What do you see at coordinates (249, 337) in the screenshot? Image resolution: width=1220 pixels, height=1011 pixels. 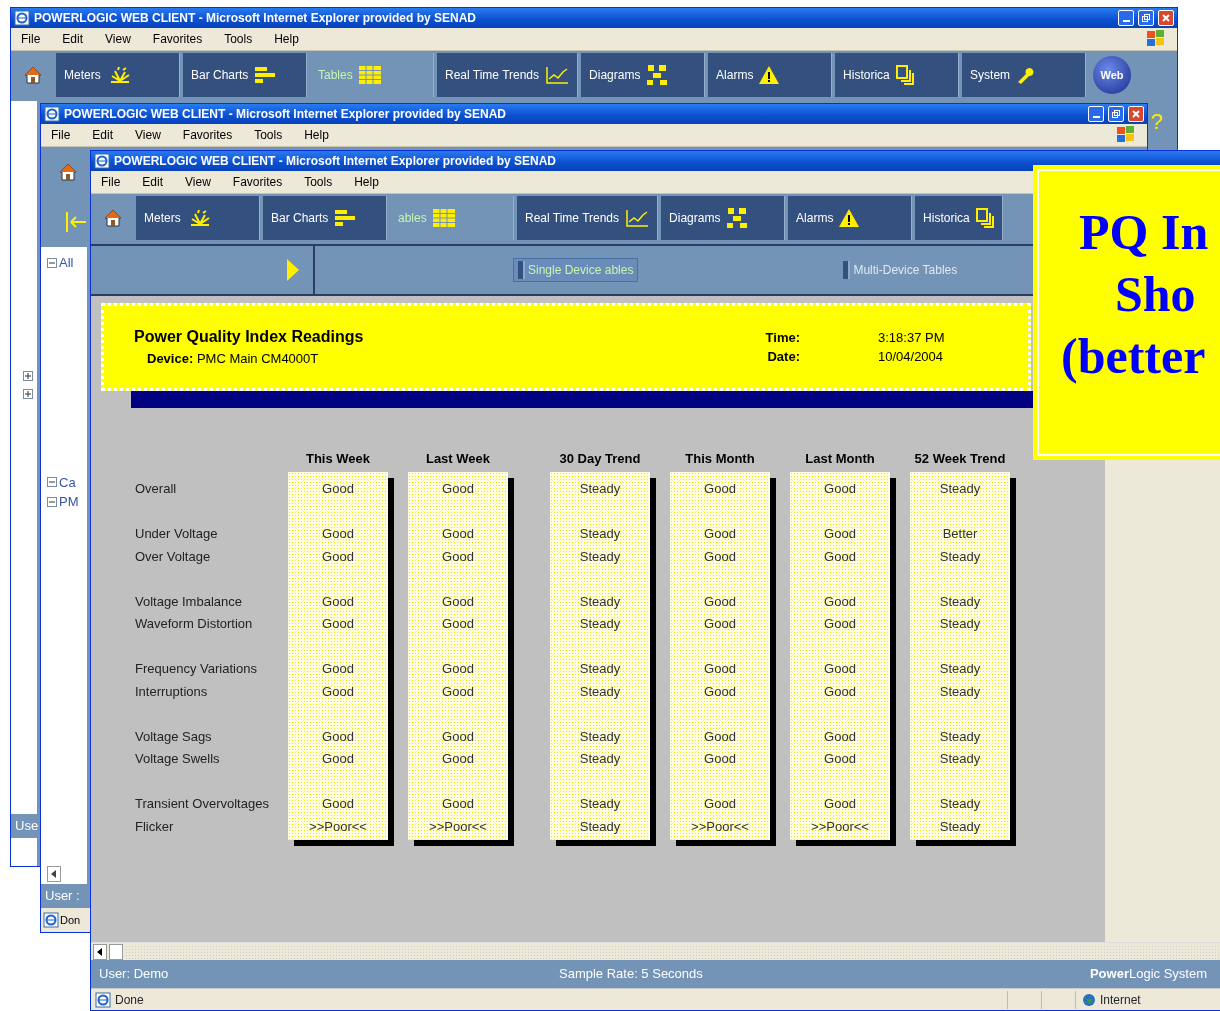 I see `report-title: Power Quality Index Readings` at bounding box center [249, 337].